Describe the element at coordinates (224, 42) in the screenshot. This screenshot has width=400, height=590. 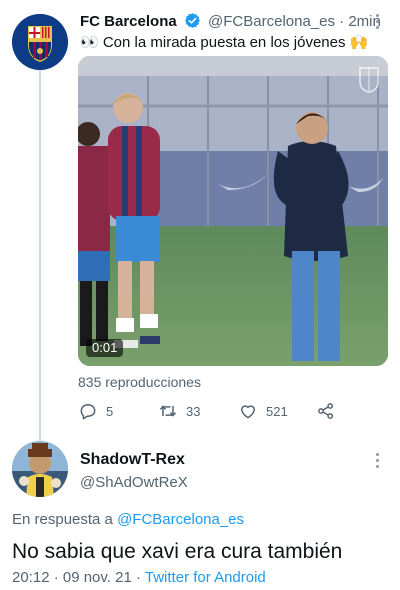
I see `tweet-text: 👀 Con la mirada puesta en los jóvenes 🙌` at that location.